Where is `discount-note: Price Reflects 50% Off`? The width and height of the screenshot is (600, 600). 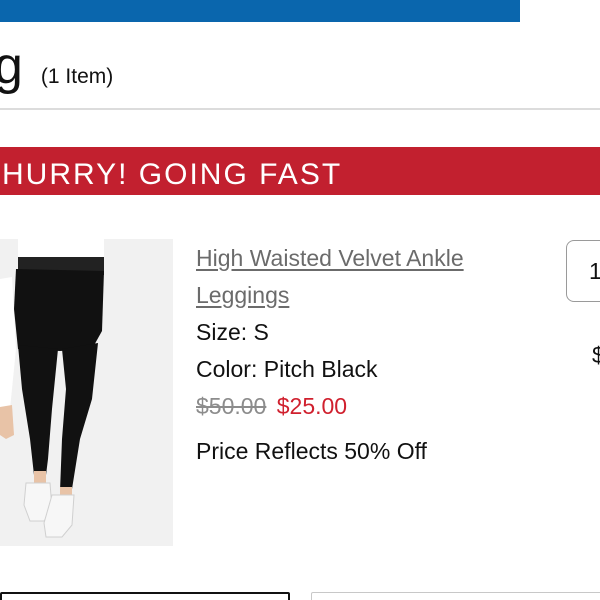 discount-note: Price Reflects 50% Off is located at coordinates (311, 451).